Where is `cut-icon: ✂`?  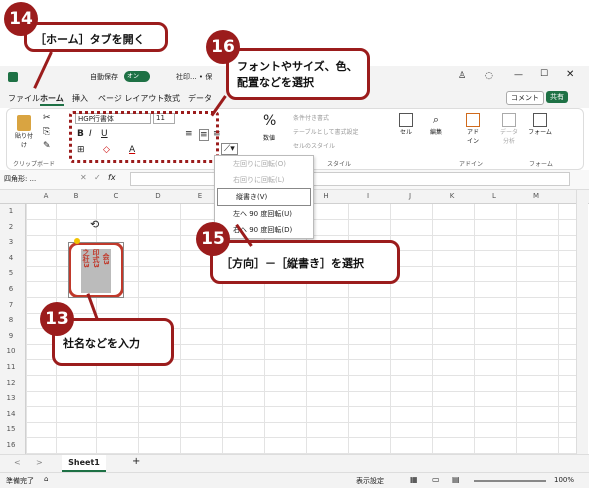 cut-icon: ✂ is located at coordinates (47, 118).